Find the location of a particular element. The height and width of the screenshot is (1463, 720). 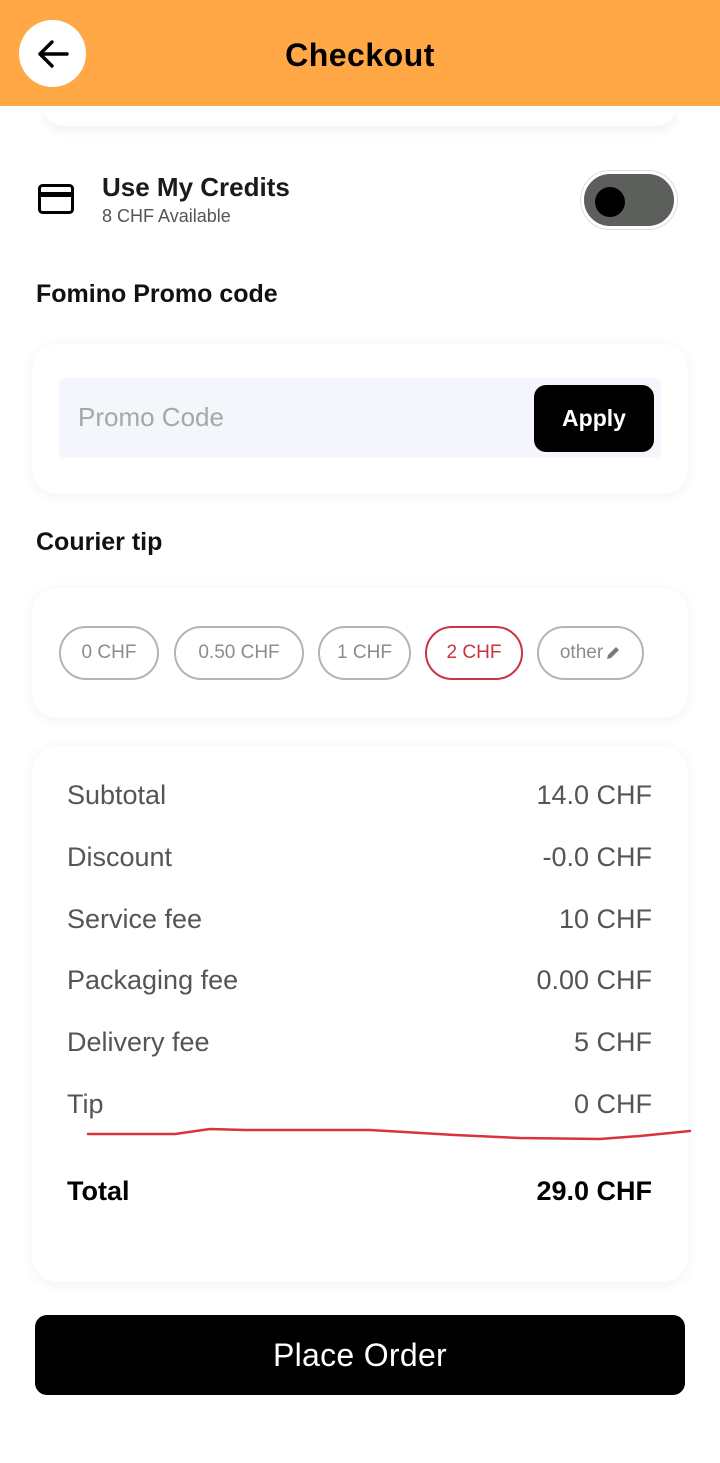

arrow-left-icon is located at coordinates (53, 53).